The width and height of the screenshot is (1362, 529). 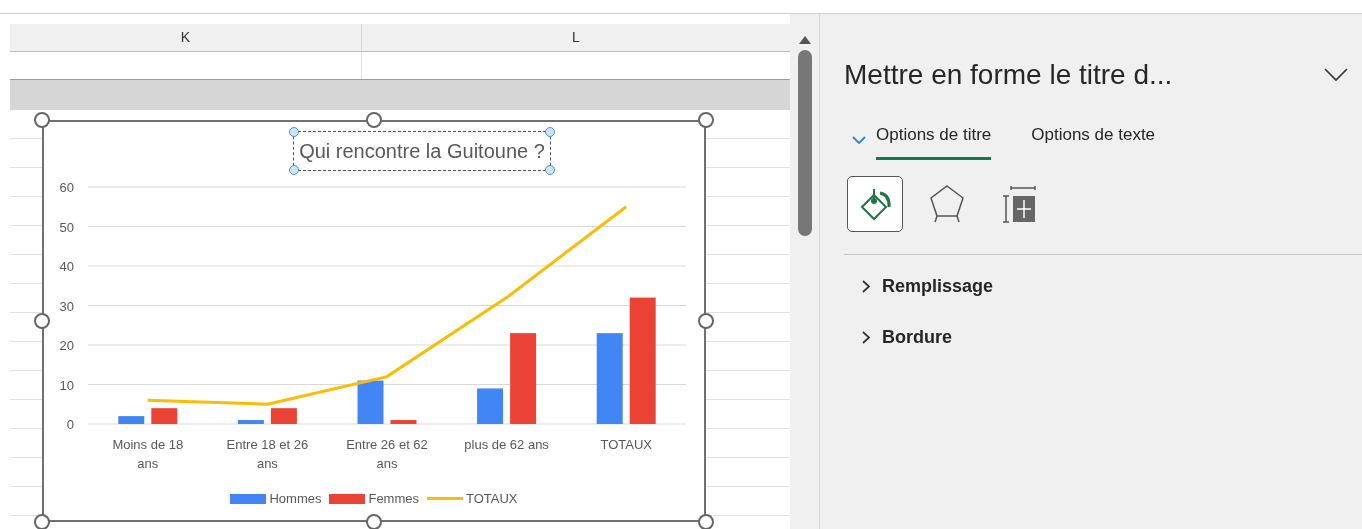 I want to click on axis-tick-label: 40, so click(x=66, y=266).